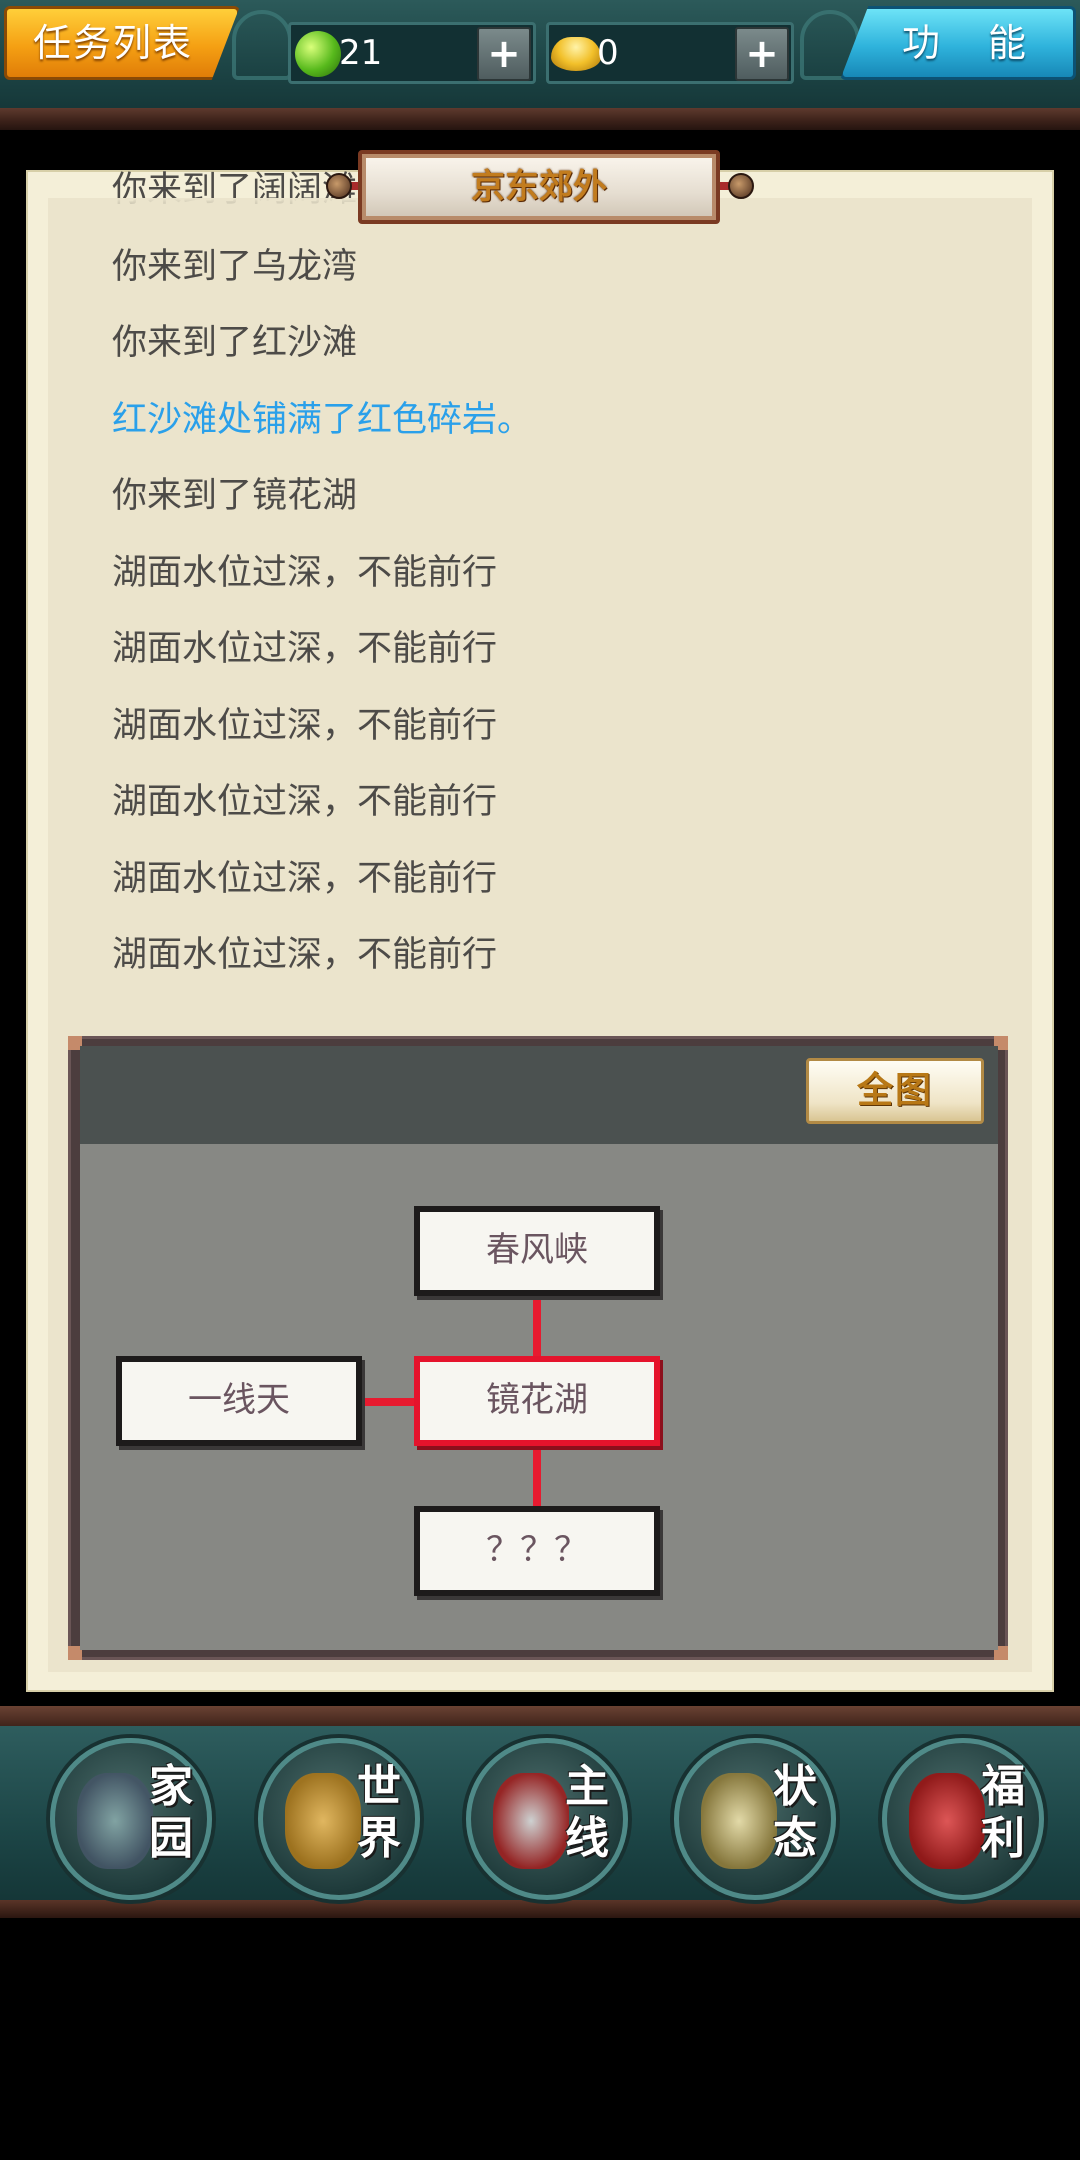 The width and height of the screenshot is (1080, 2160). What do you see at coordinates (504, 54) in the screenshot?
I see `add-jade-button: +` at bounding box center [504, 54].